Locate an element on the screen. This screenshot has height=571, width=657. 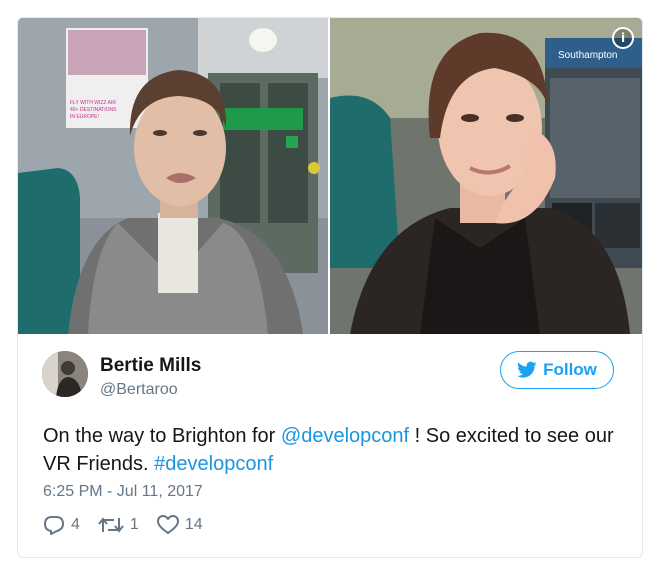
reply-icon is located at coordinates (54, 525).